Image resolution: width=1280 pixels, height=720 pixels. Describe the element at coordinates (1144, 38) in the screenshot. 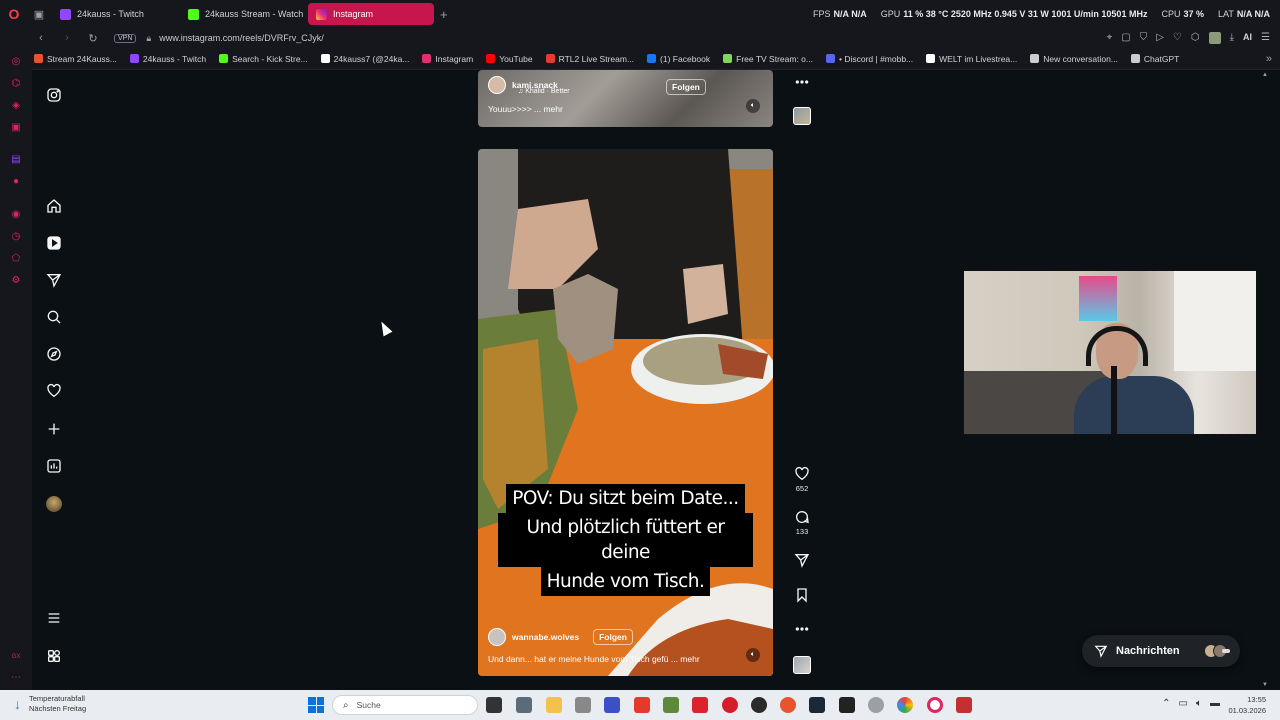

I see `shield-icon: ⛉` at that location.